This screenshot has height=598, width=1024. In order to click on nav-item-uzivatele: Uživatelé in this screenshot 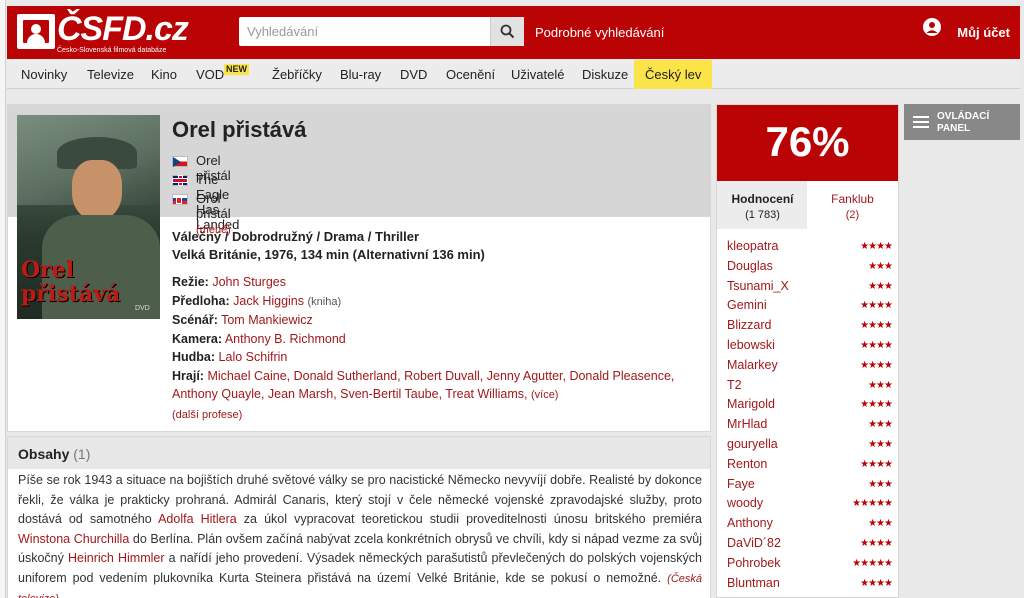, I will do `click(537, 74)`.